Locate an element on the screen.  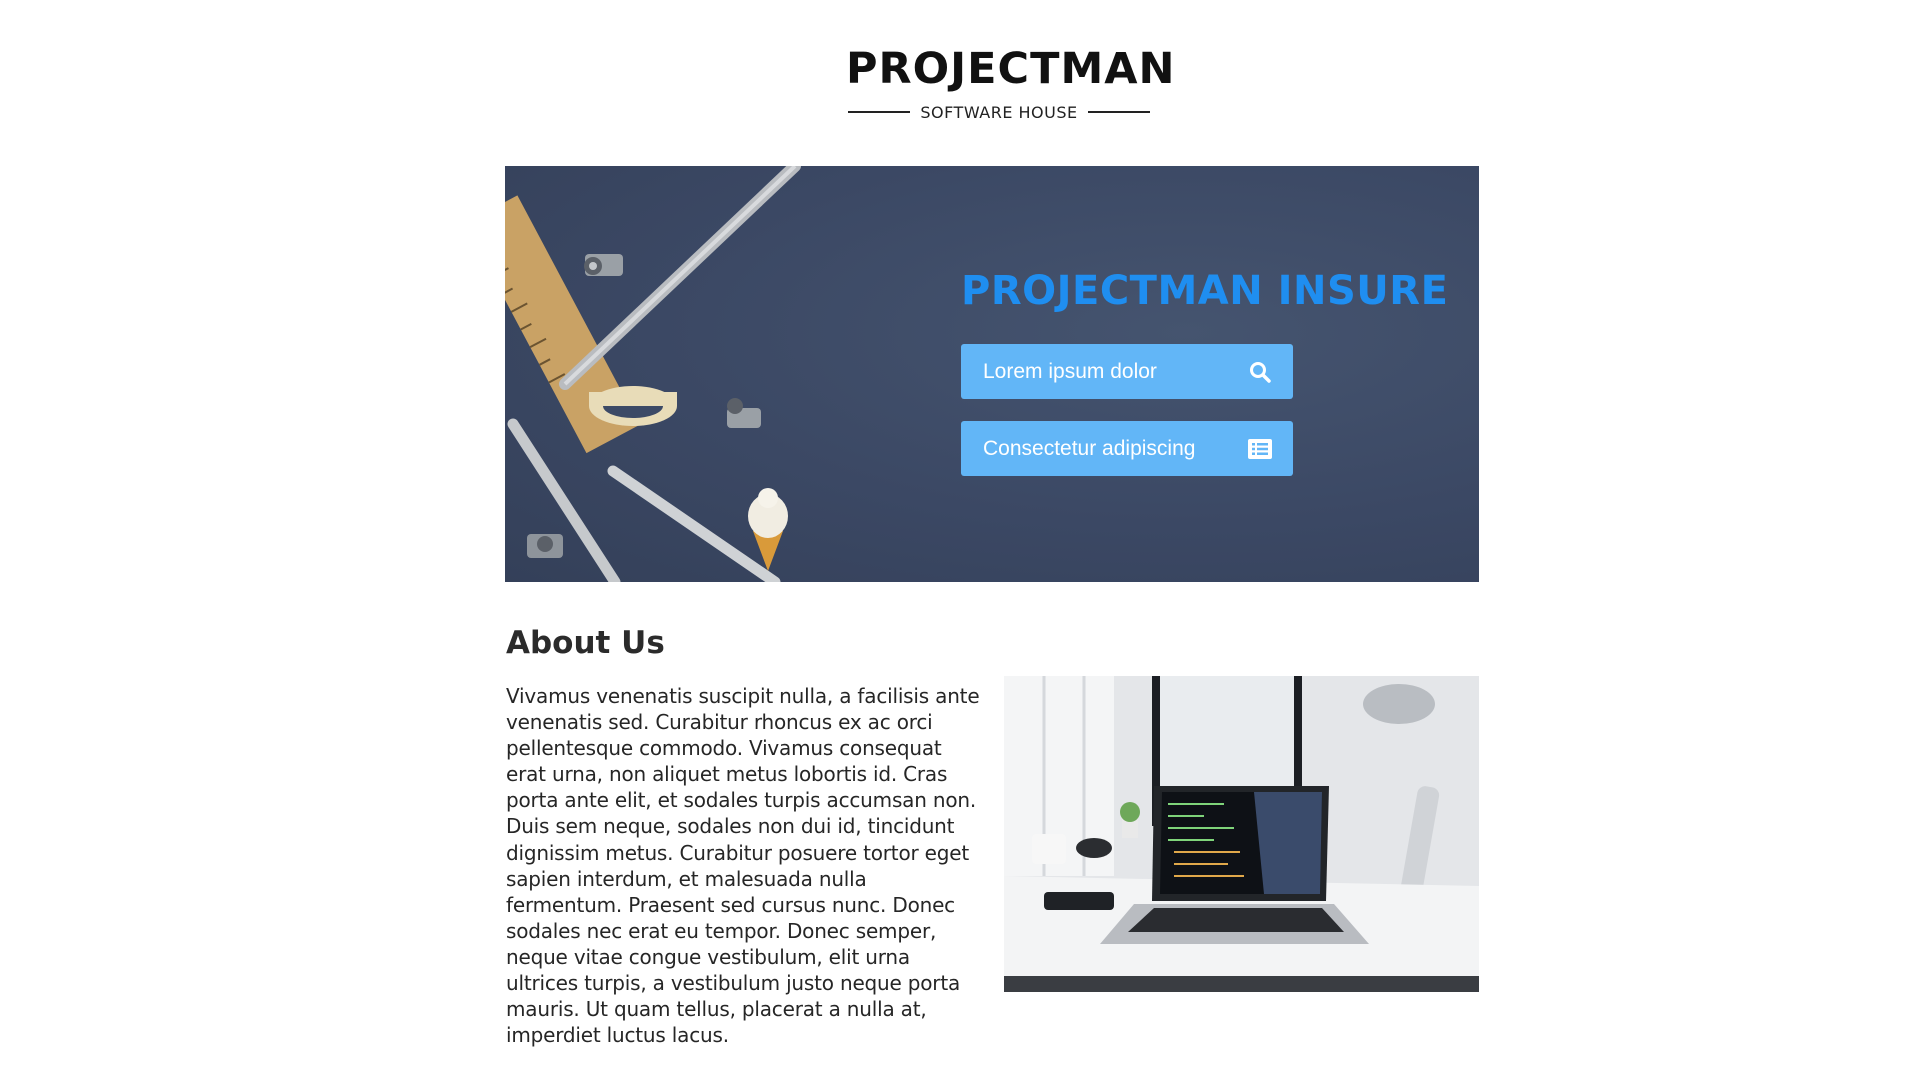
list-button: Consectetur adipiscing is located at coordinates (1127, 448).